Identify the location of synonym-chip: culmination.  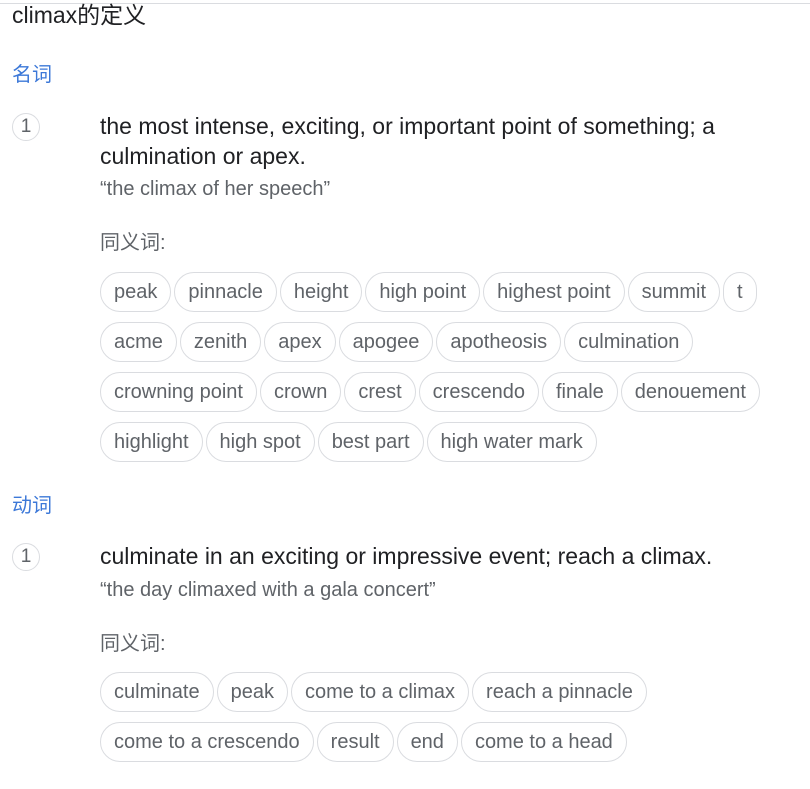
(629, 342).